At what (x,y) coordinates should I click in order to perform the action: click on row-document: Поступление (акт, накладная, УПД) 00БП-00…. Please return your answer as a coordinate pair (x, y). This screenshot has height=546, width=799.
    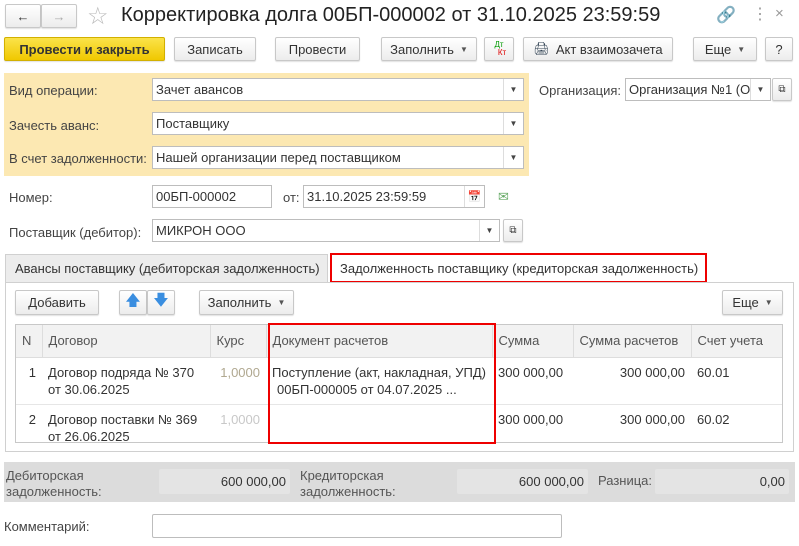
    Looking at the image, I should click on (379, 381).